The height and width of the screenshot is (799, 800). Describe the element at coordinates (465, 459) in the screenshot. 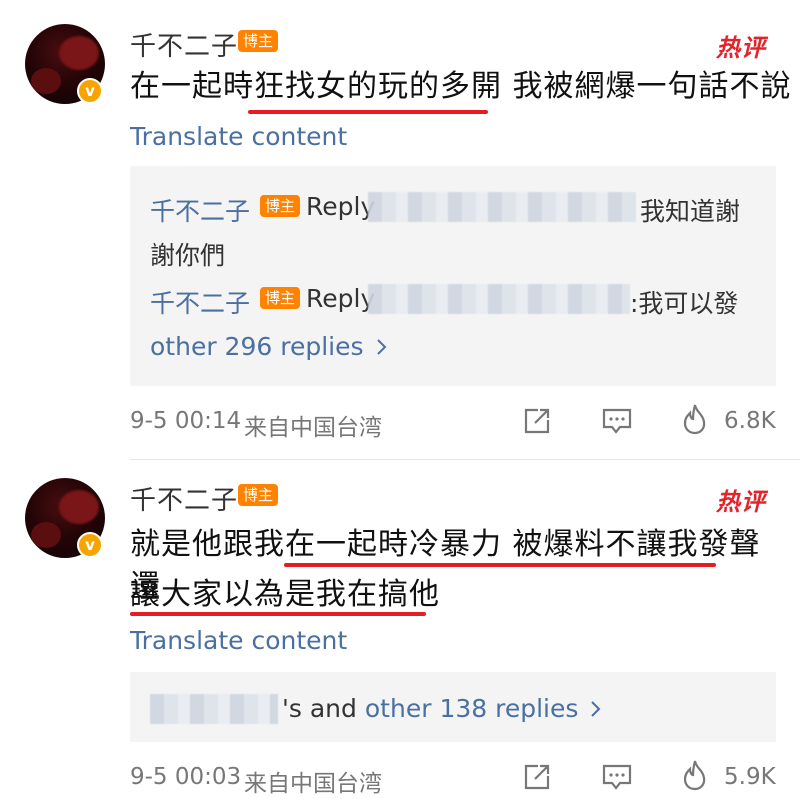

I see `divider` at that location.